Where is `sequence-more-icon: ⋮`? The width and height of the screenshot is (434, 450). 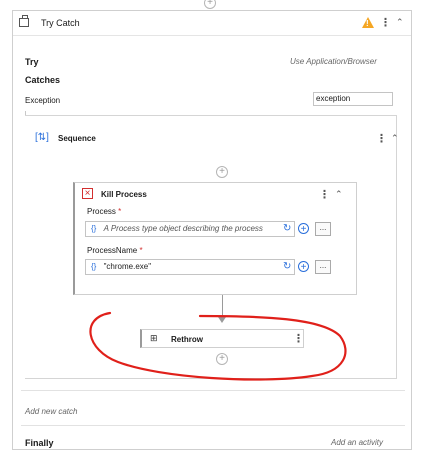
sequence-more-icon: ⋮ is located at coordinates (381, 139).